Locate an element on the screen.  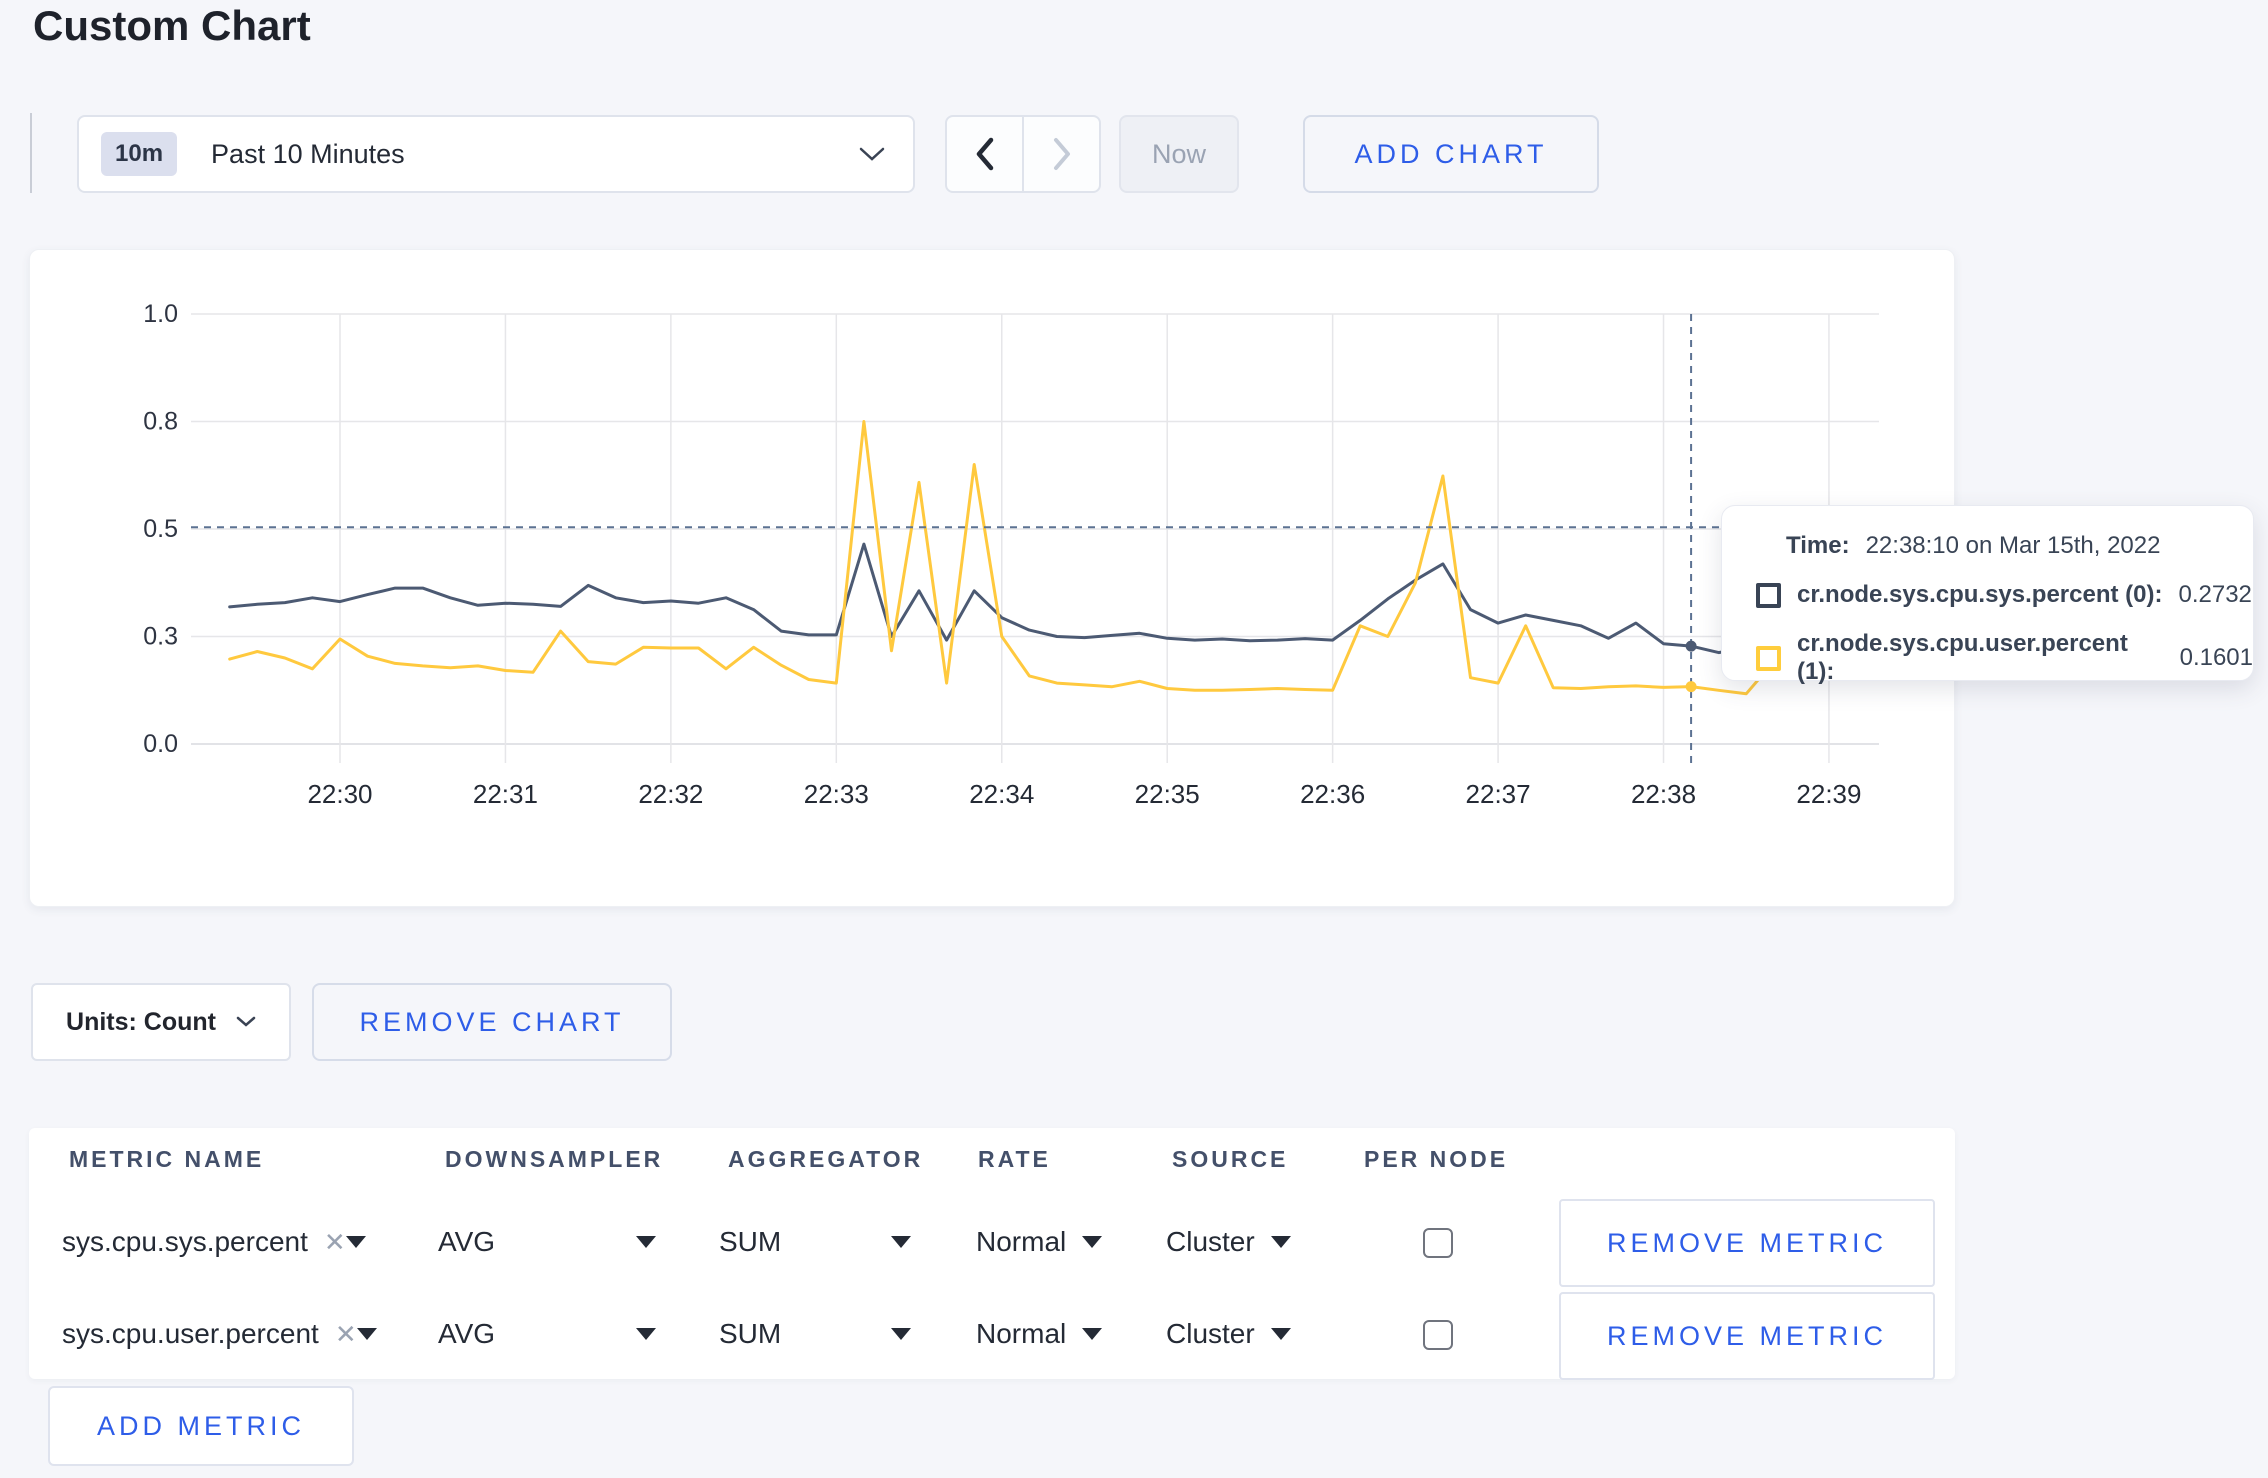
units-select: Units: Count is located at coordinates (161, 1022).